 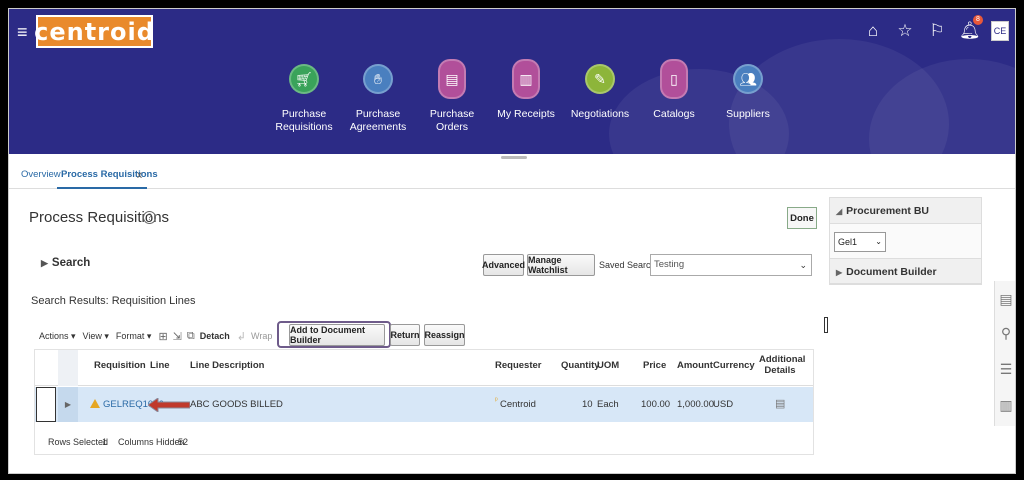 What do you see at coordinates (905, 31) in the screenshot?
I see `star-icon: ☆` at bounding box center [905, 31].